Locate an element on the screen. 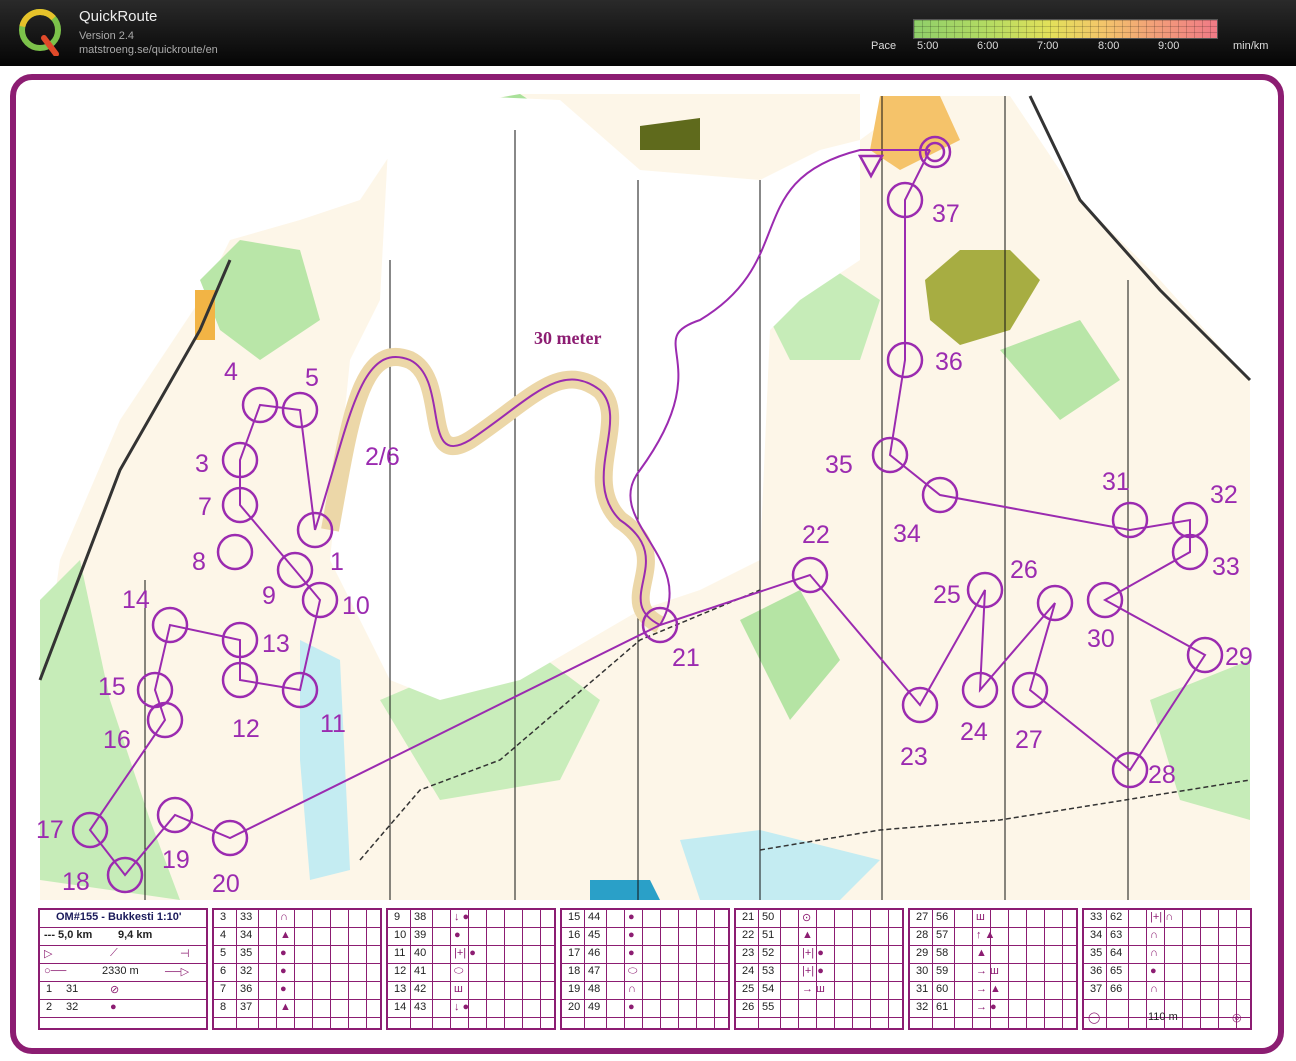 The width and height of the screenshot is (1296, 1061). description-row: 17 46 ● is located at coordinates (645, 955).